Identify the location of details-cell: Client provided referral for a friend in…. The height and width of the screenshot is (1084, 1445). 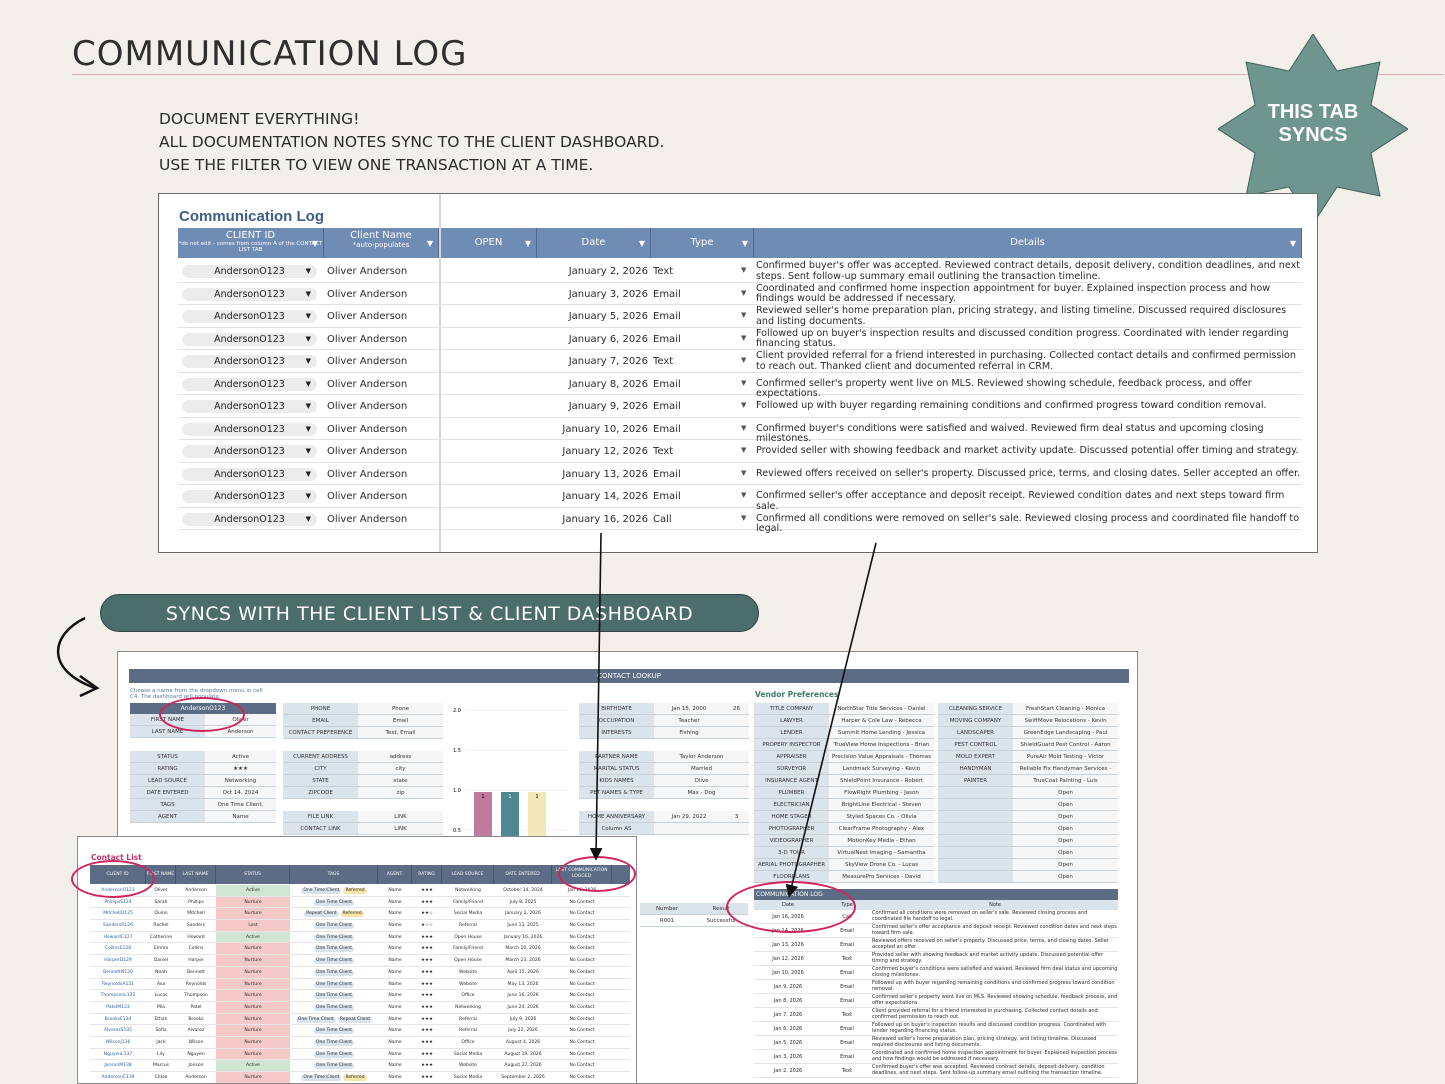
(1030, 361).